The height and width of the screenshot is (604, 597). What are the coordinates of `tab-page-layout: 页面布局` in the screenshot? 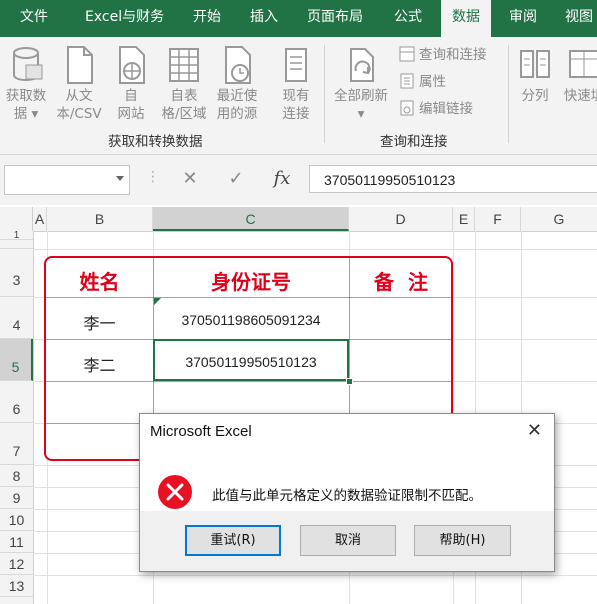 It's located at (335, 18).